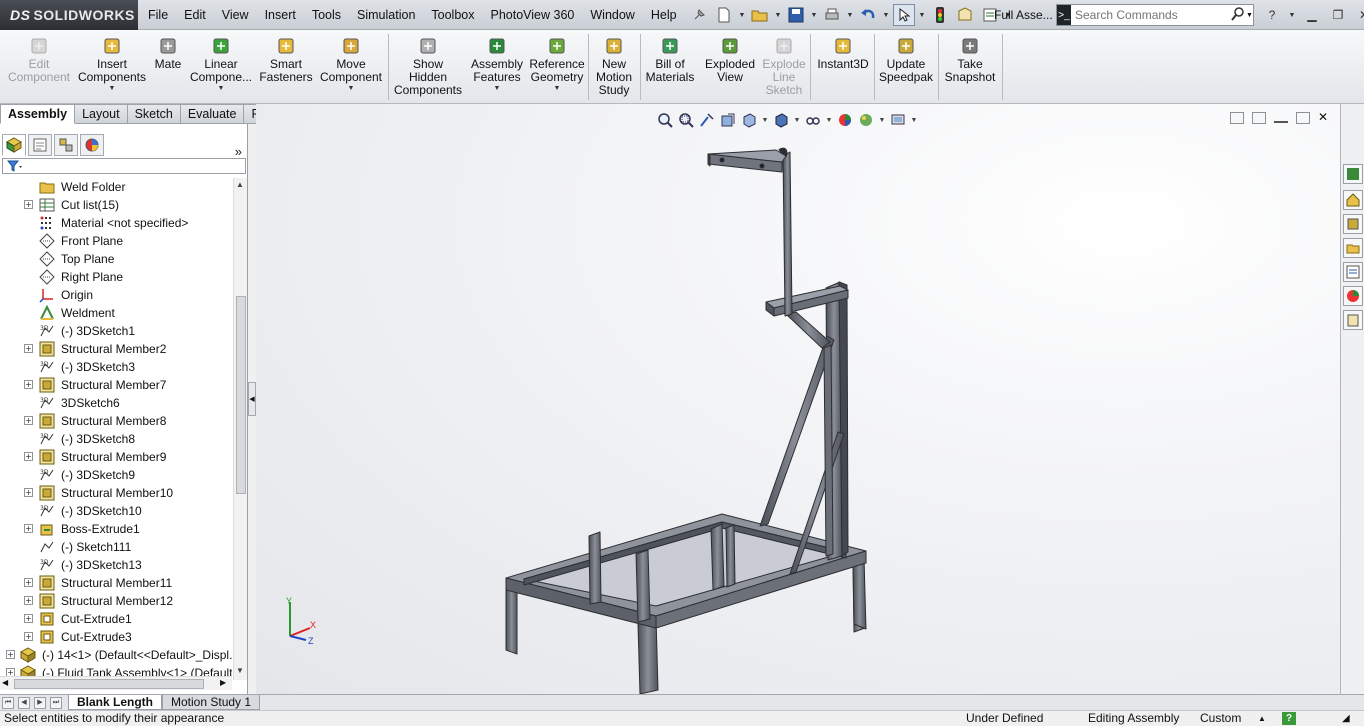 The image size is (1364, 726). Describe the element at coordinates (1249, 15) in the screenshot. I see `search-dropdown-icon: ▼` at that location.